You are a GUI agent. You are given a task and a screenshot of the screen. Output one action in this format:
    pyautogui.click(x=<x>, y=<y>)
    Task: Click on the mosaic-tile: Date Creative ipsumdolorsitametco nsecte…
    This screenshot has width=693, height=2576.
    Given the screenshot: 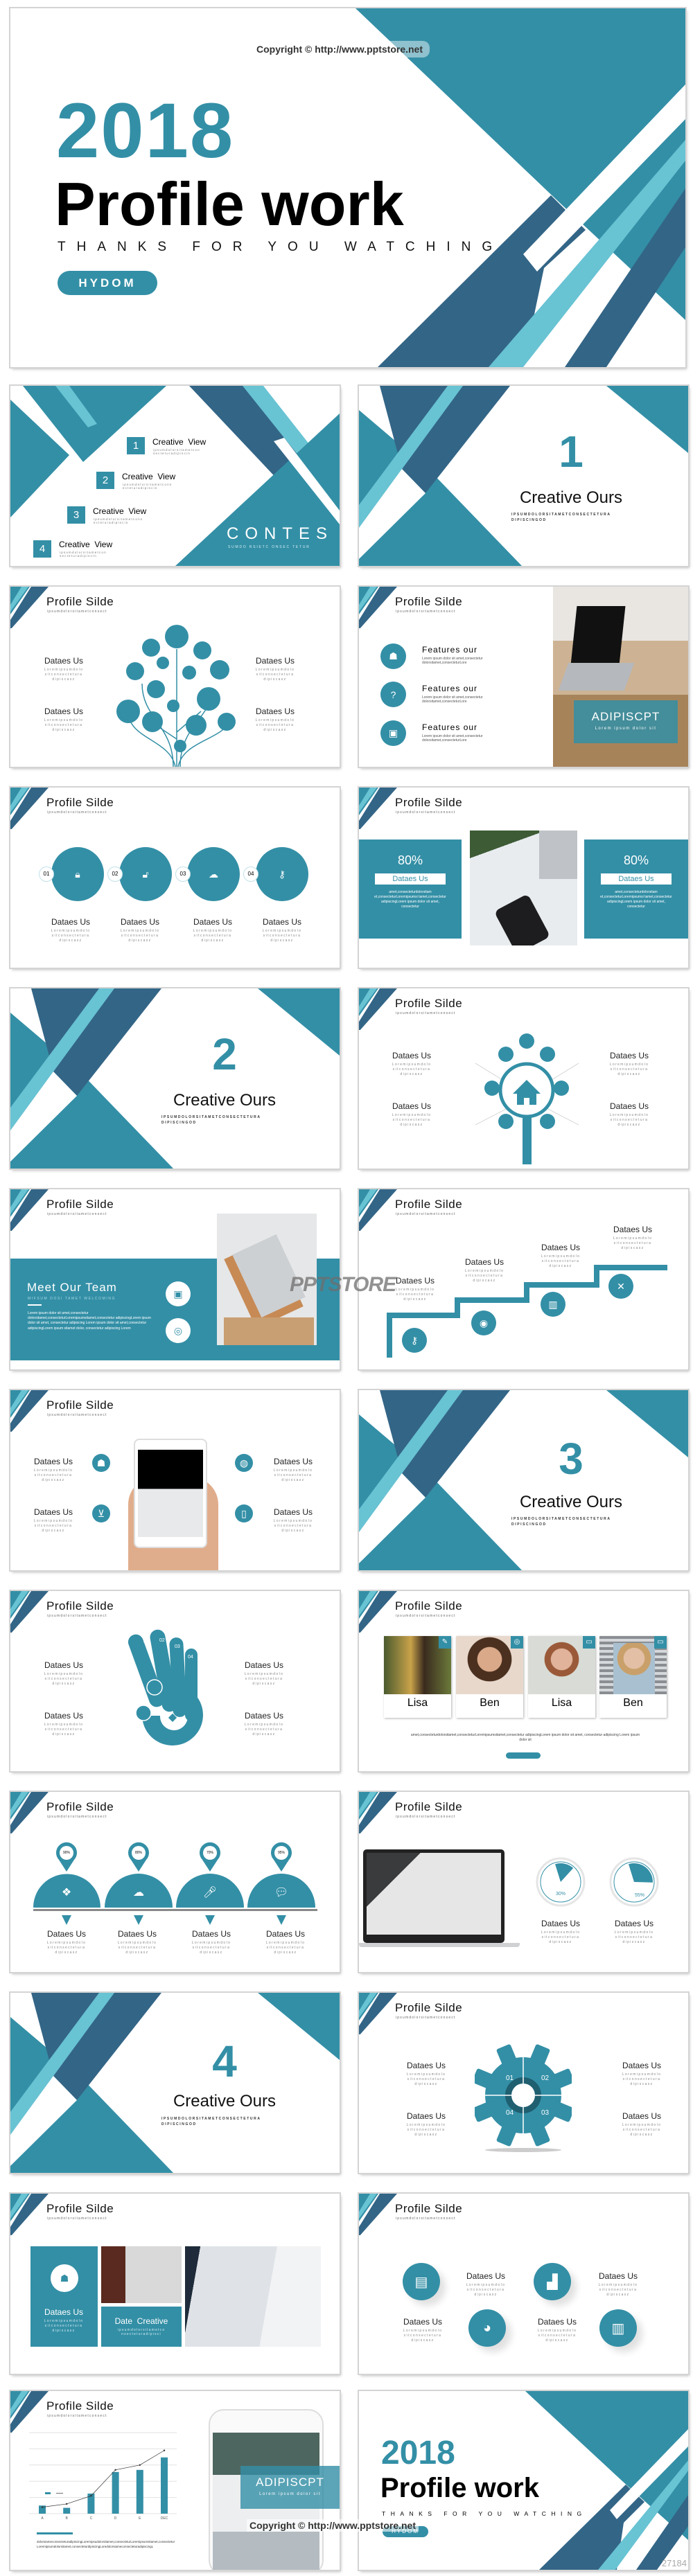 What is the action you would take?
    pyautogui.click(x=141, y=2327)
    